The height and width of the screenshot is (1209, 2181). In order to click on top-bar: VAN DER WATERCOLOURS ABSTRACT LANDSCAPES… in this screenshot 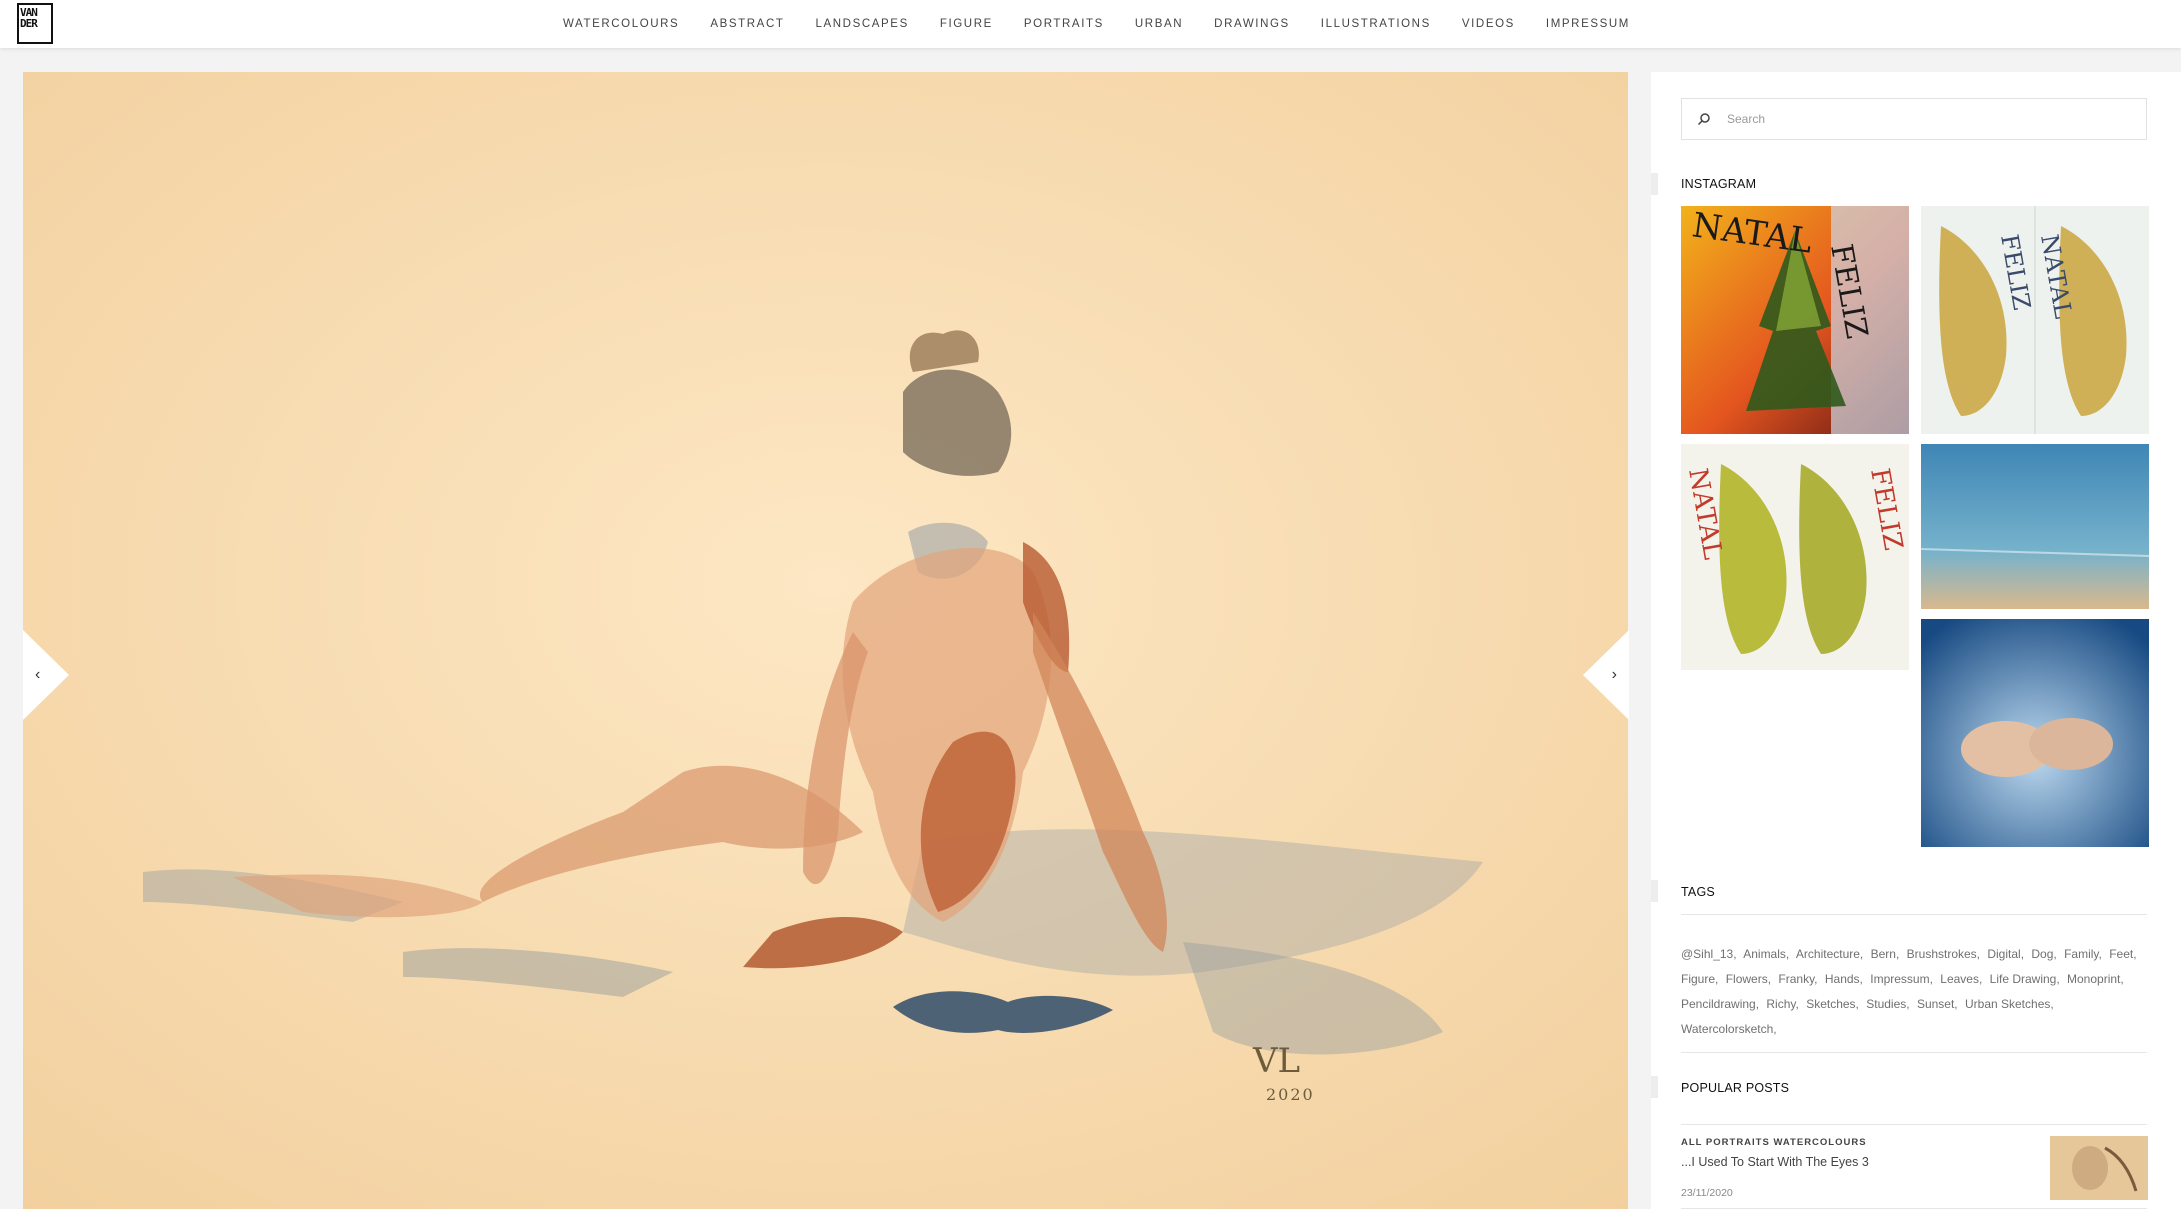, I will do `click(1090, 24)`.